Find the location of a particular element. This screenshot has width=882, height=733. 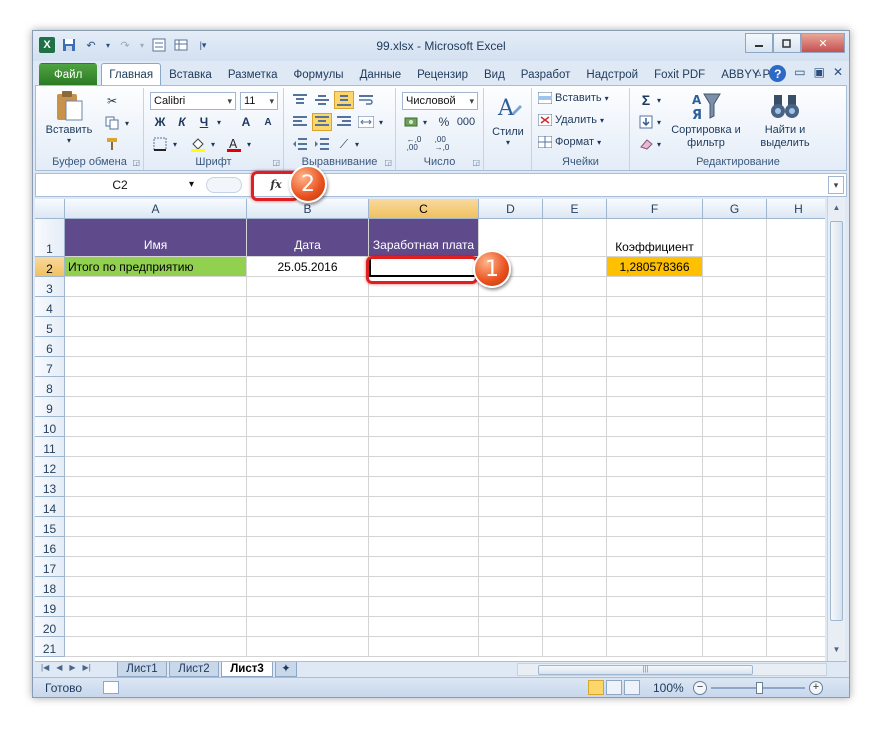

cell-h18 is located at coordinates (796, 587).